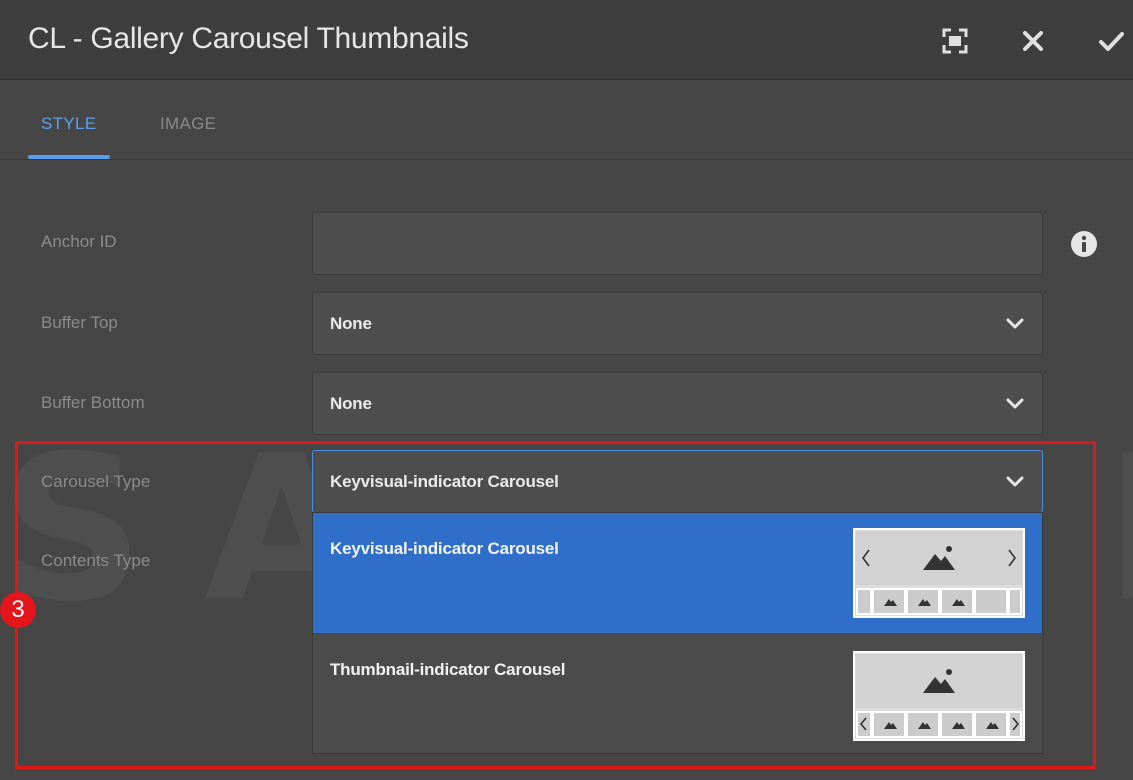  I want to click on fullscreen-icon, so click(955, 41).